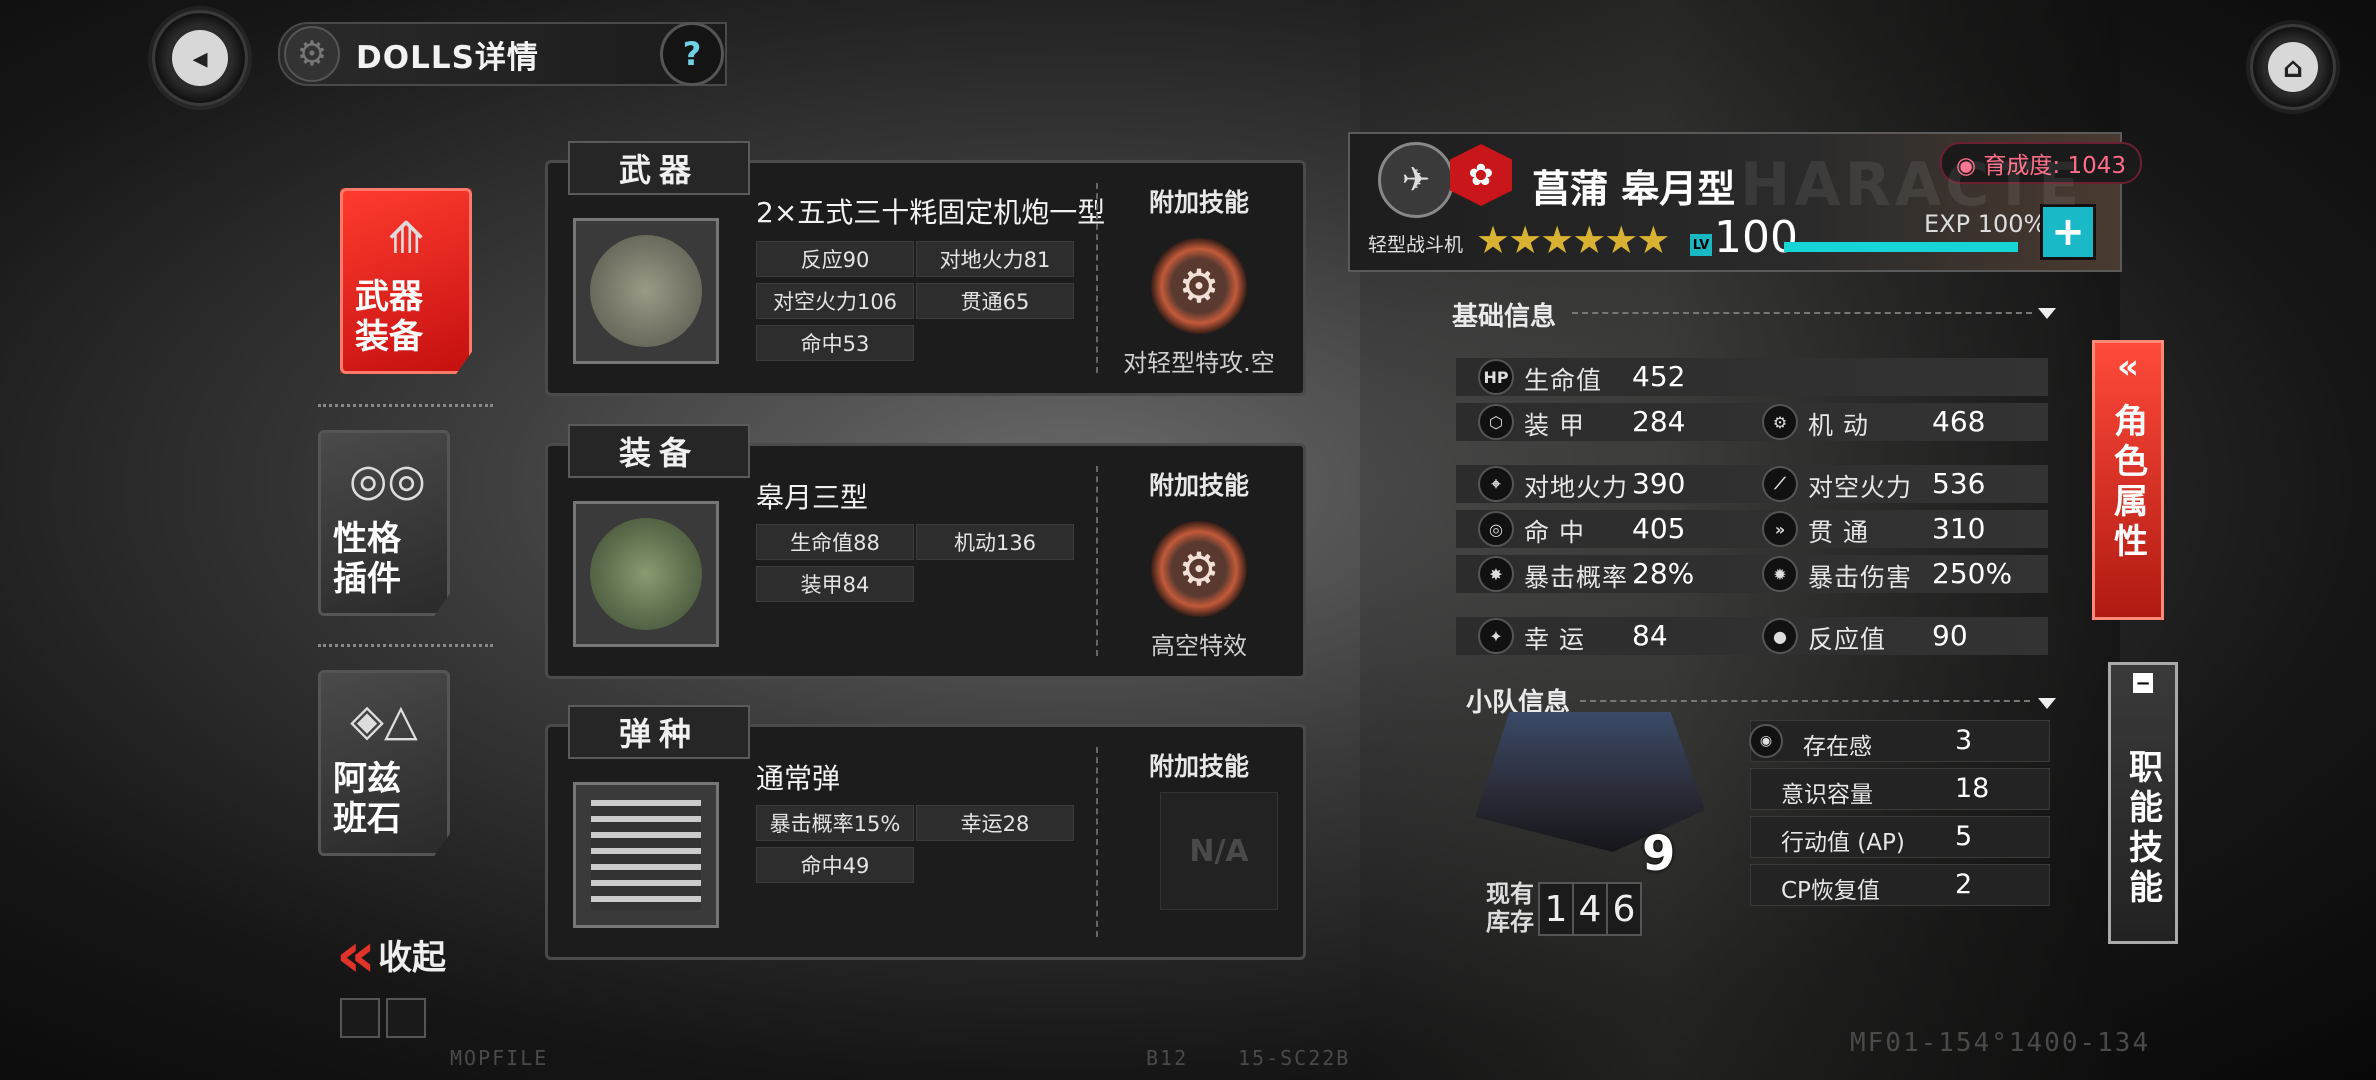  Describe the element at coordinates (387, 480) in the screenshot. I see `plugin-icon: ◎◎` at that location.